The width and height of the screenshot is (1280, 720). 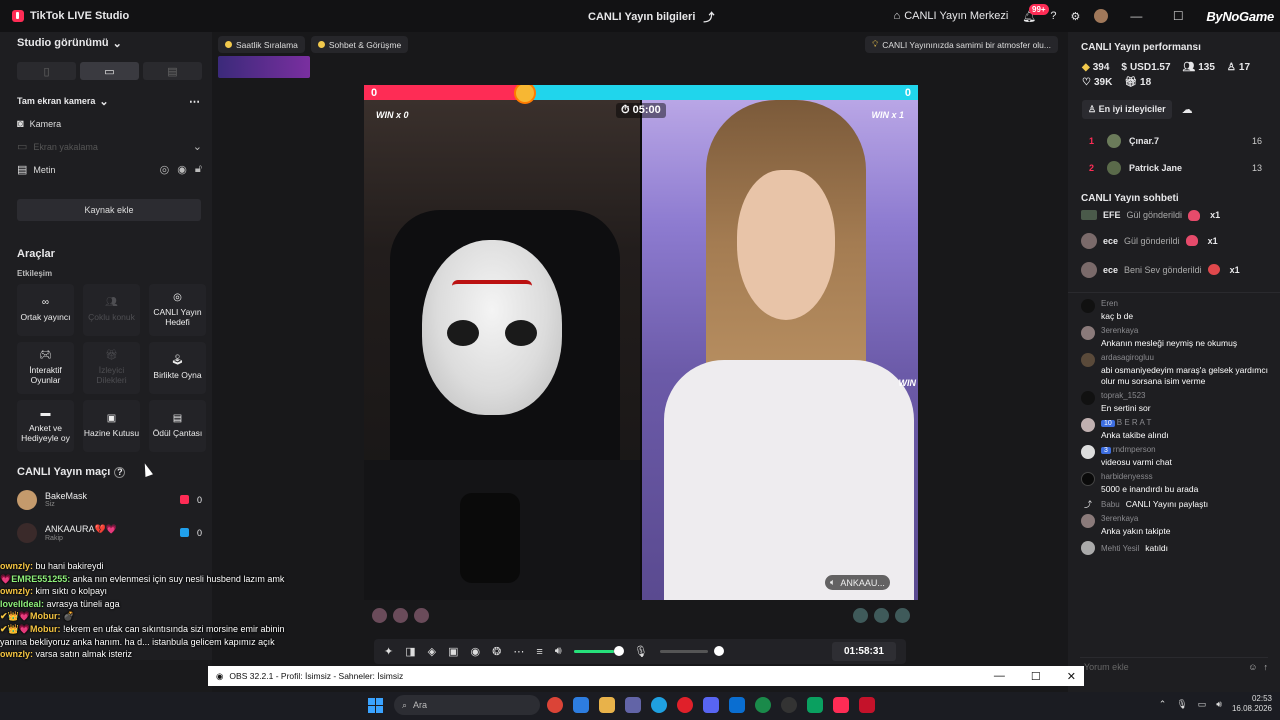 I want to click on teams-icon, so click(x=633, y=705).